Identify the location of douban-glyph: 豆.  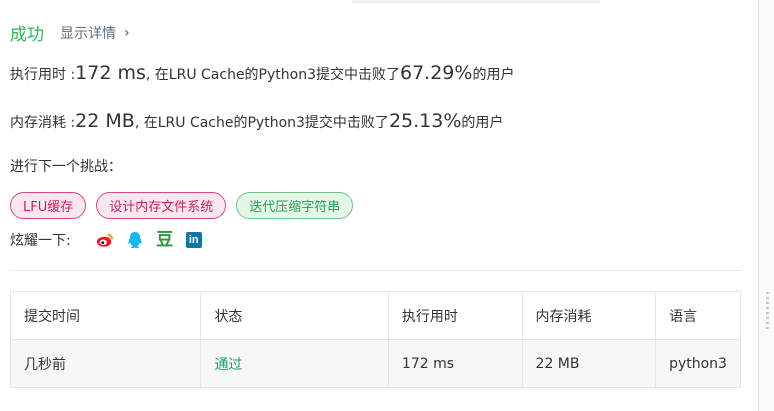
(165, 240).